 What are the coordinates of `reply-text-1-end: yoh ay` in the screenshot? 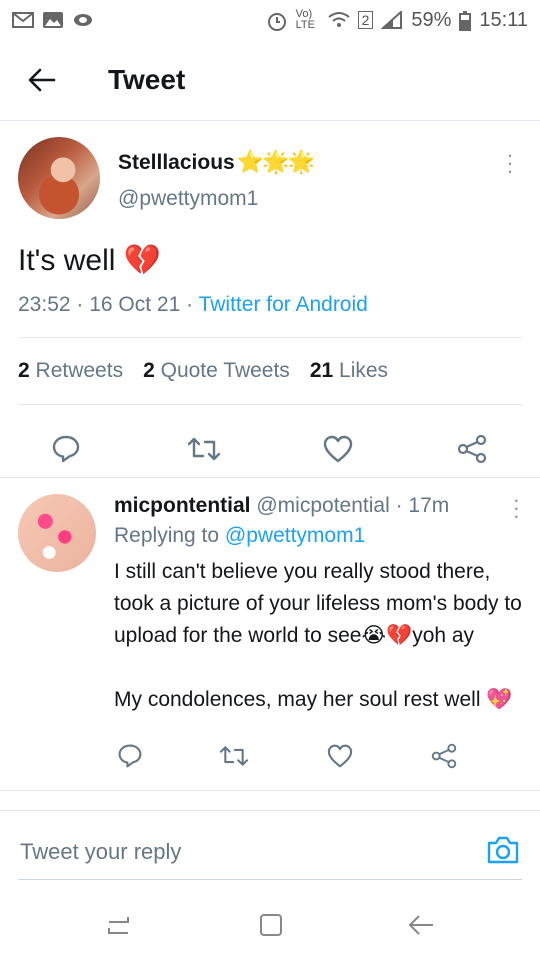 It's located at (443, 635).